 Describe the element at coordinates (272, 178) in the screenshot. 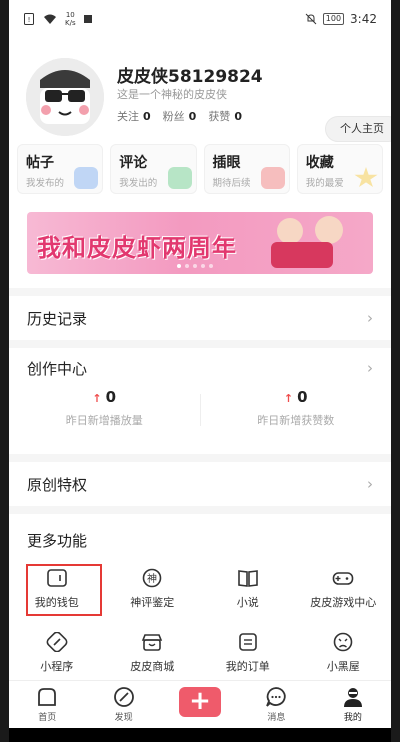

I see `camera-icon` at that location.